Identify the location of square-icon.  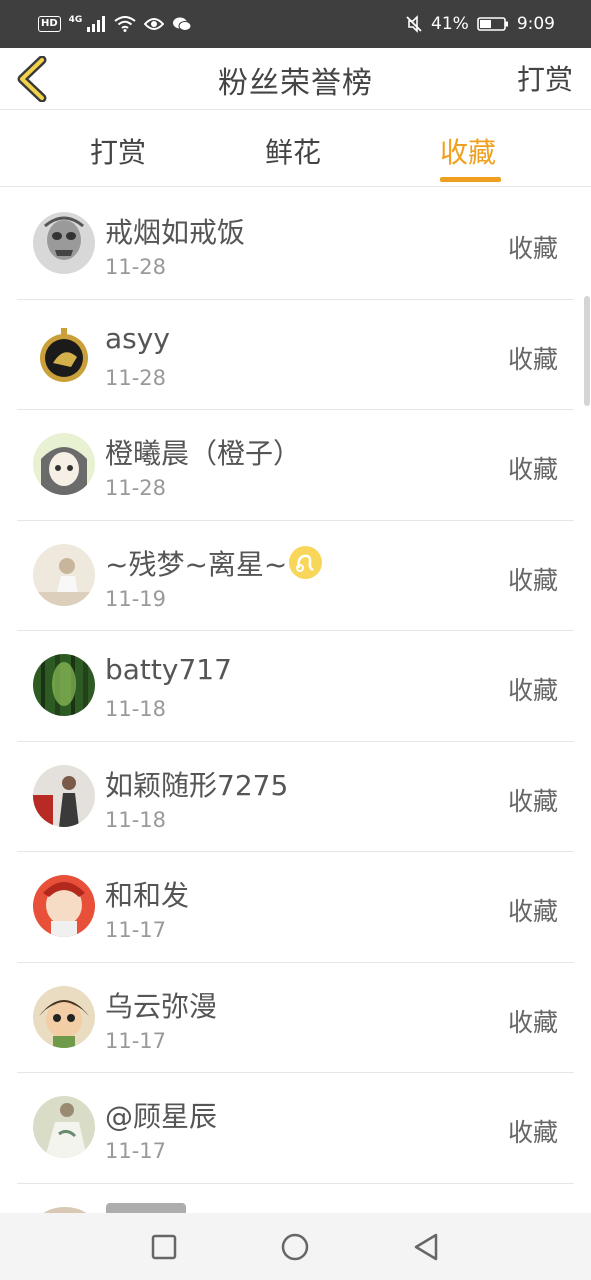
(164, 1247).